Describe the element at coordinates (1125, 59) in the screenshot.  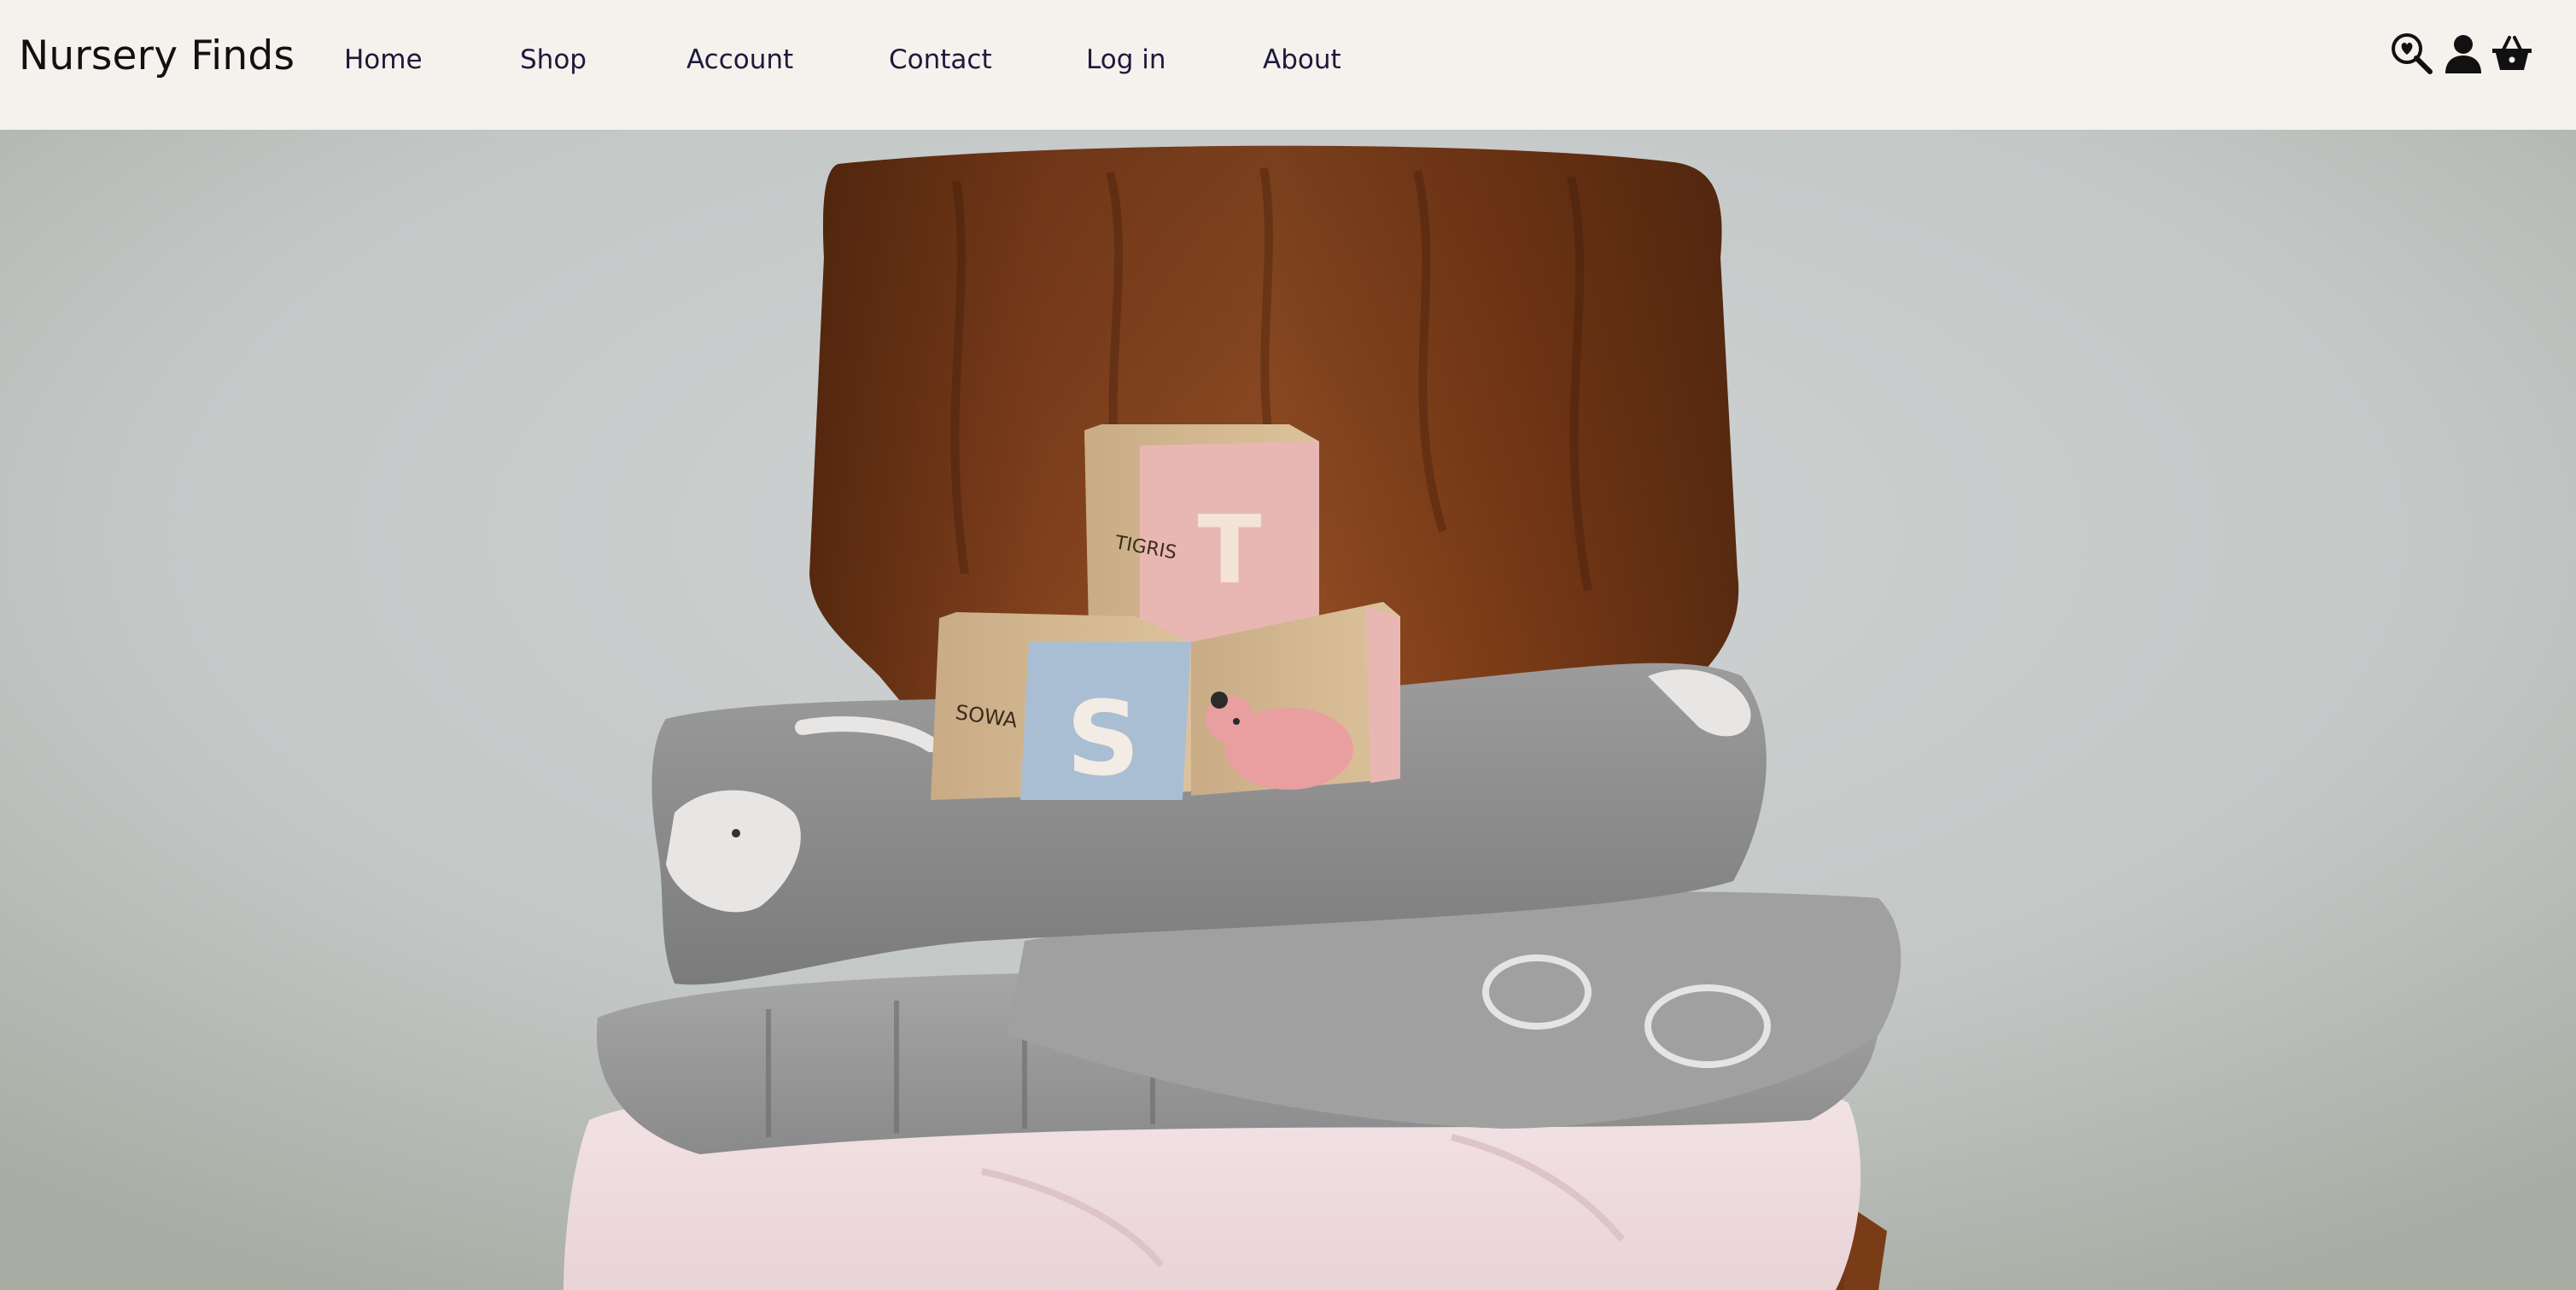
I see `nav-login: Log in` at that location.